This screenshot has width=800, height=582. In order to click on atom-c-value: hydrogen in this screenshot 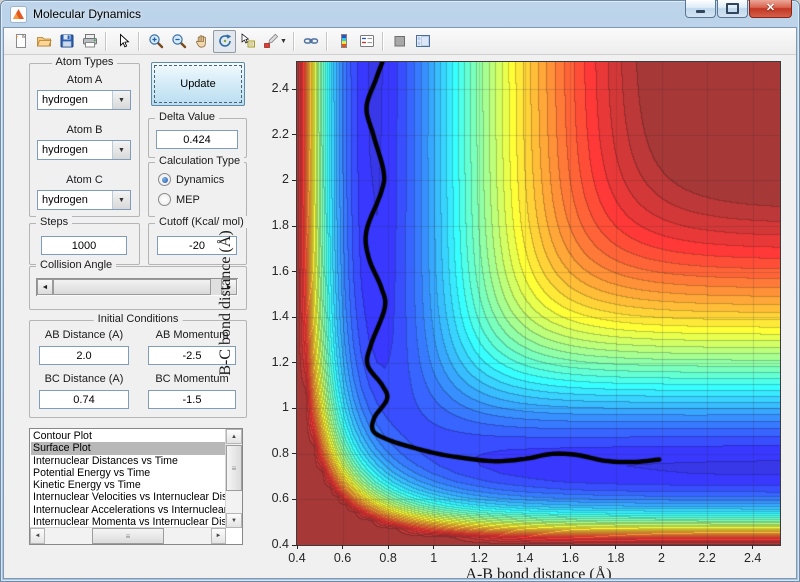, I will do `click(65, 200)`.